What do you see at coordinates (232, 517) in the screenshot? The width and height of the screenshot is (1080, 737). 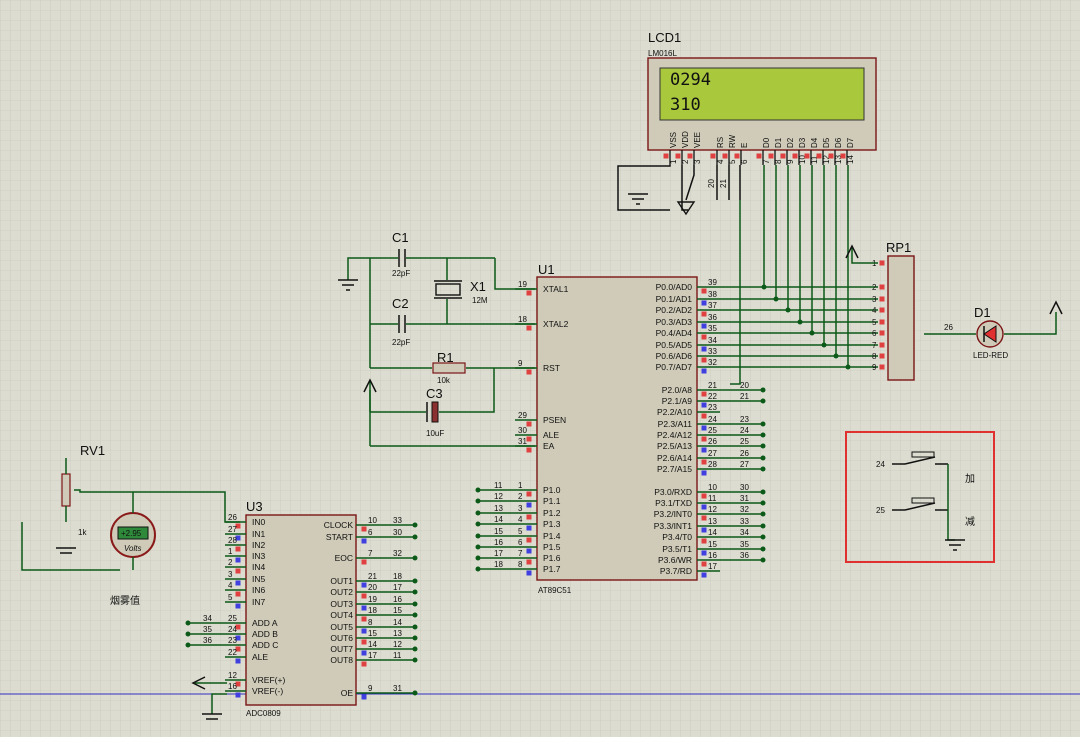 I see `adc-pin-num: 26` at bounding box center [232, 517].